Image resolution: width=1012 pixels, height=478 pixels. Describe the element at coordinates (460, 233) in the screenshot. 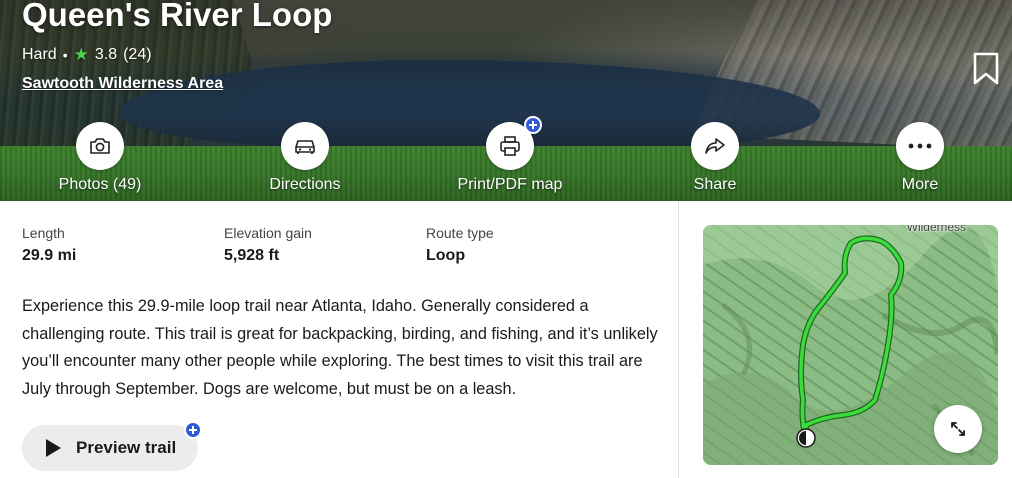

I see `stat-label: Route type` at that location.